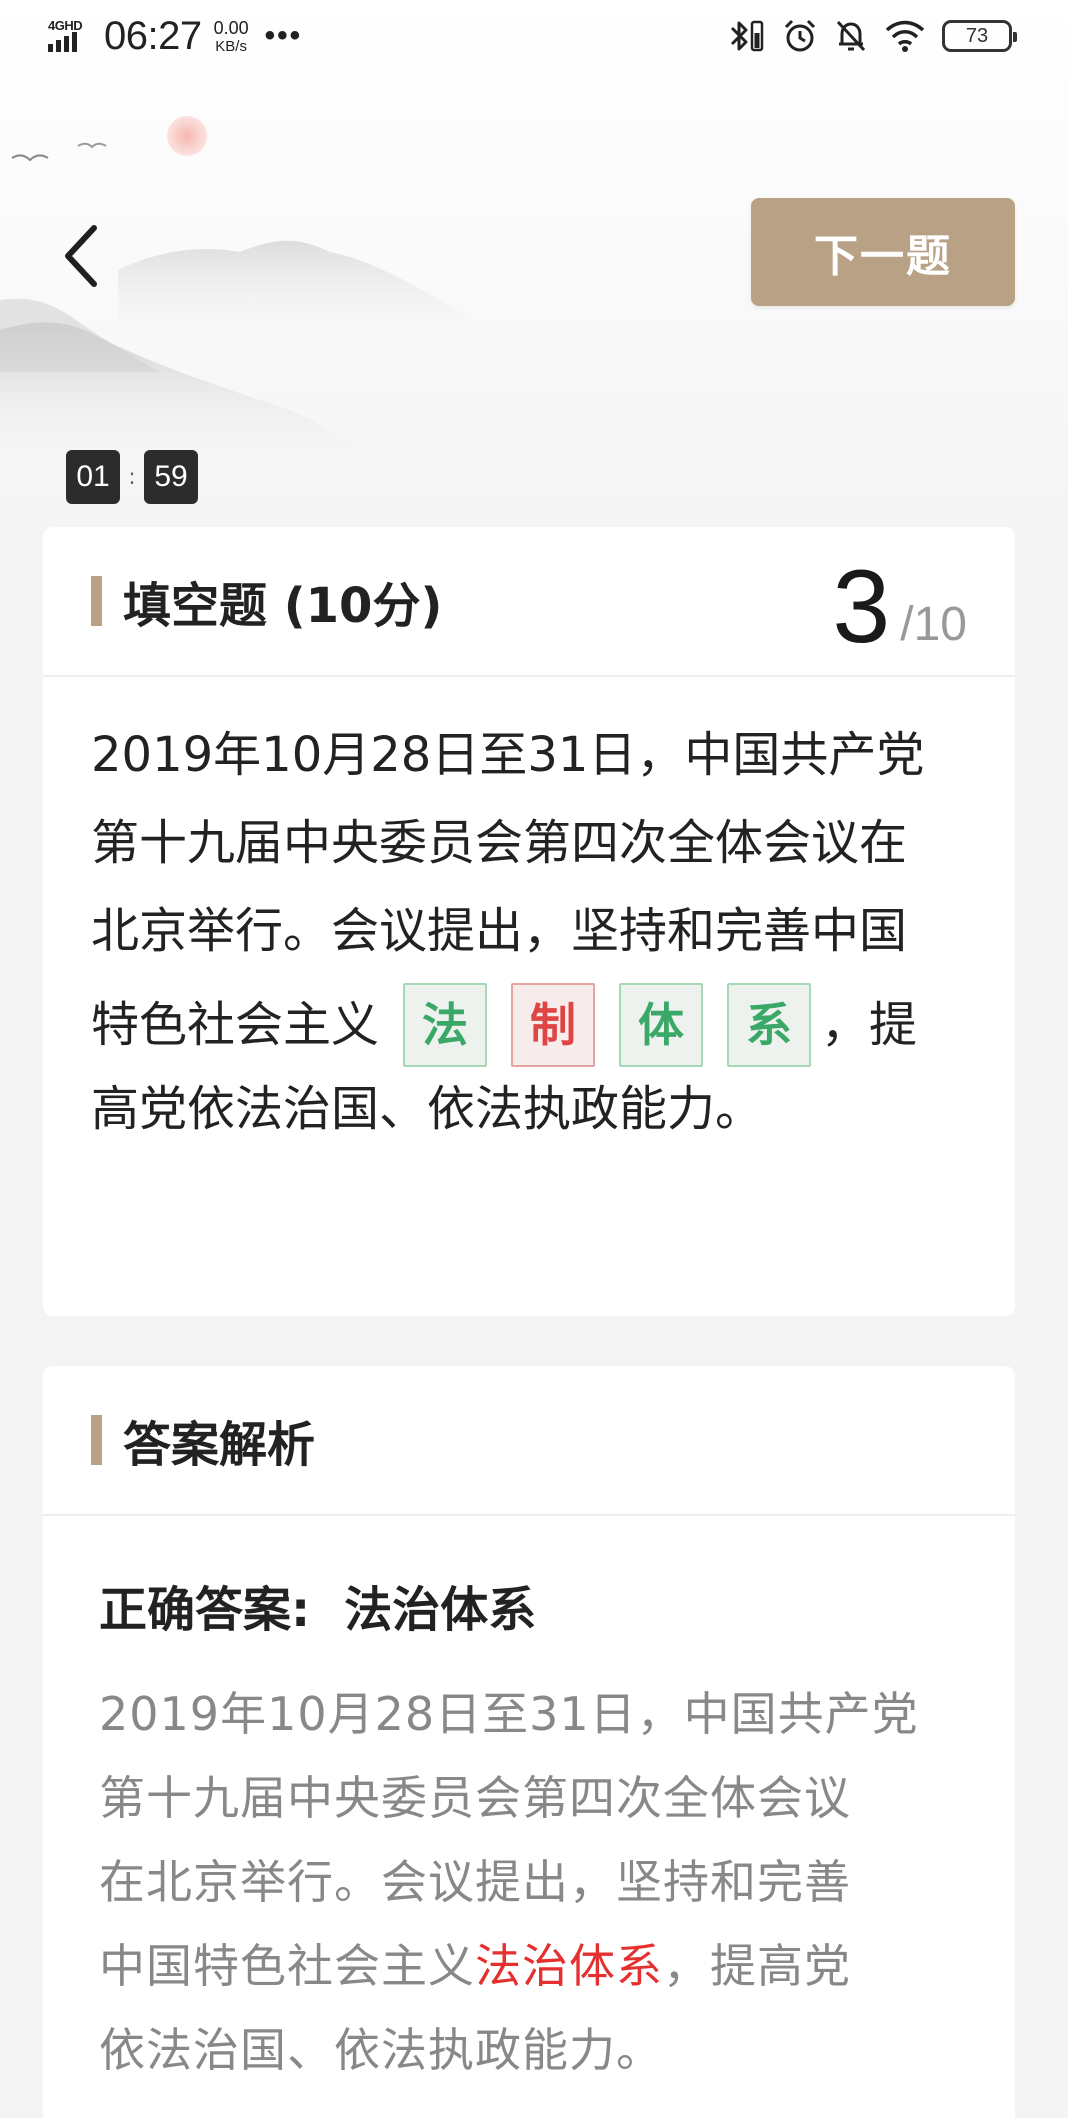 This screenshot has width=1068, height=2118. What do you see at coordinates (509, 1714) in the screenshot?
I see `analysis-line: 2019年10月28日至31日，中国共产党` at bounding box center [509, 1714].